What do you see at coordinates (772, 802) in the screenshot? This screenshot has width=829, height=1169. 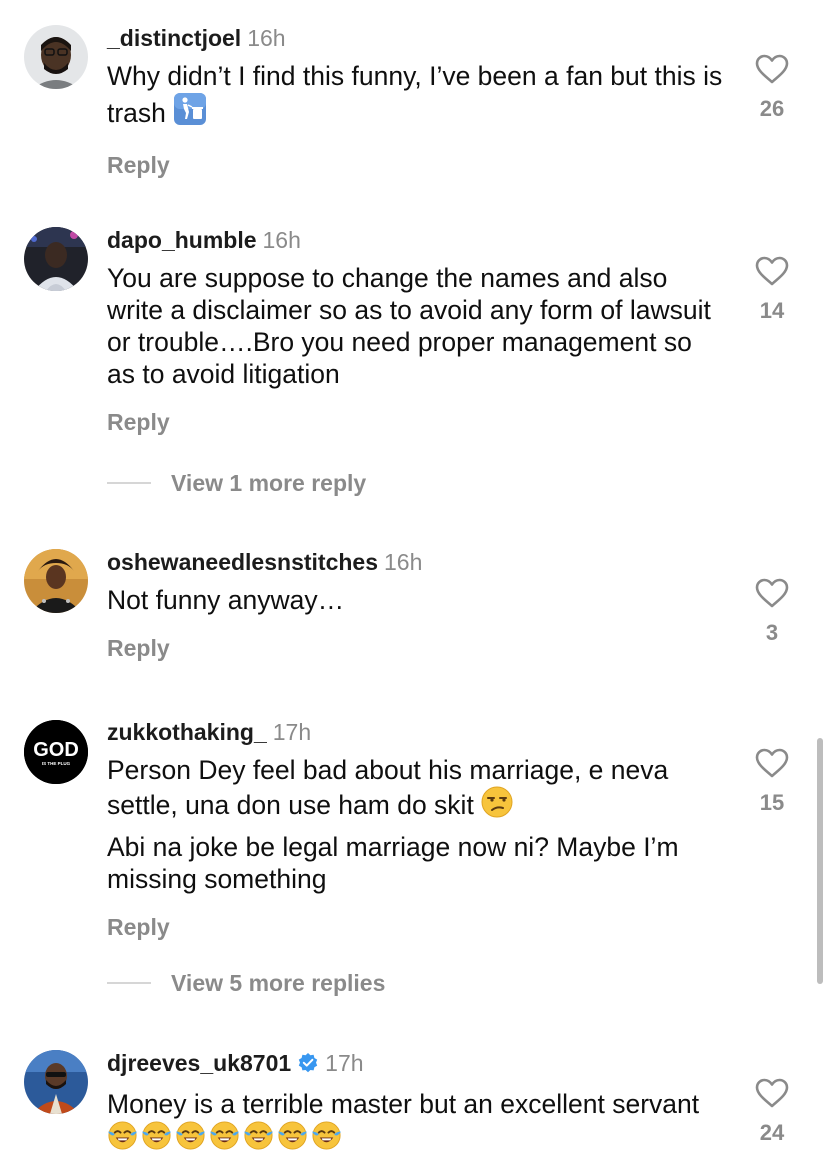 I see `like-count: 15` at bounding box center [772, 802].